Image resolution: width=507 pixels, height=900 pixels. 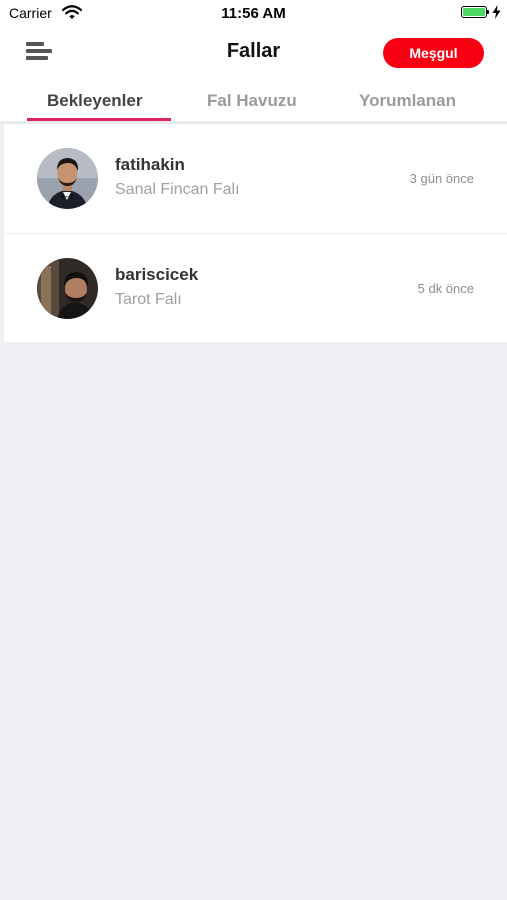 What do you see at coordinates (445, 288) in the screenshot?
I see `item-time: 5 dk önce` at bounding box center [445, 288].